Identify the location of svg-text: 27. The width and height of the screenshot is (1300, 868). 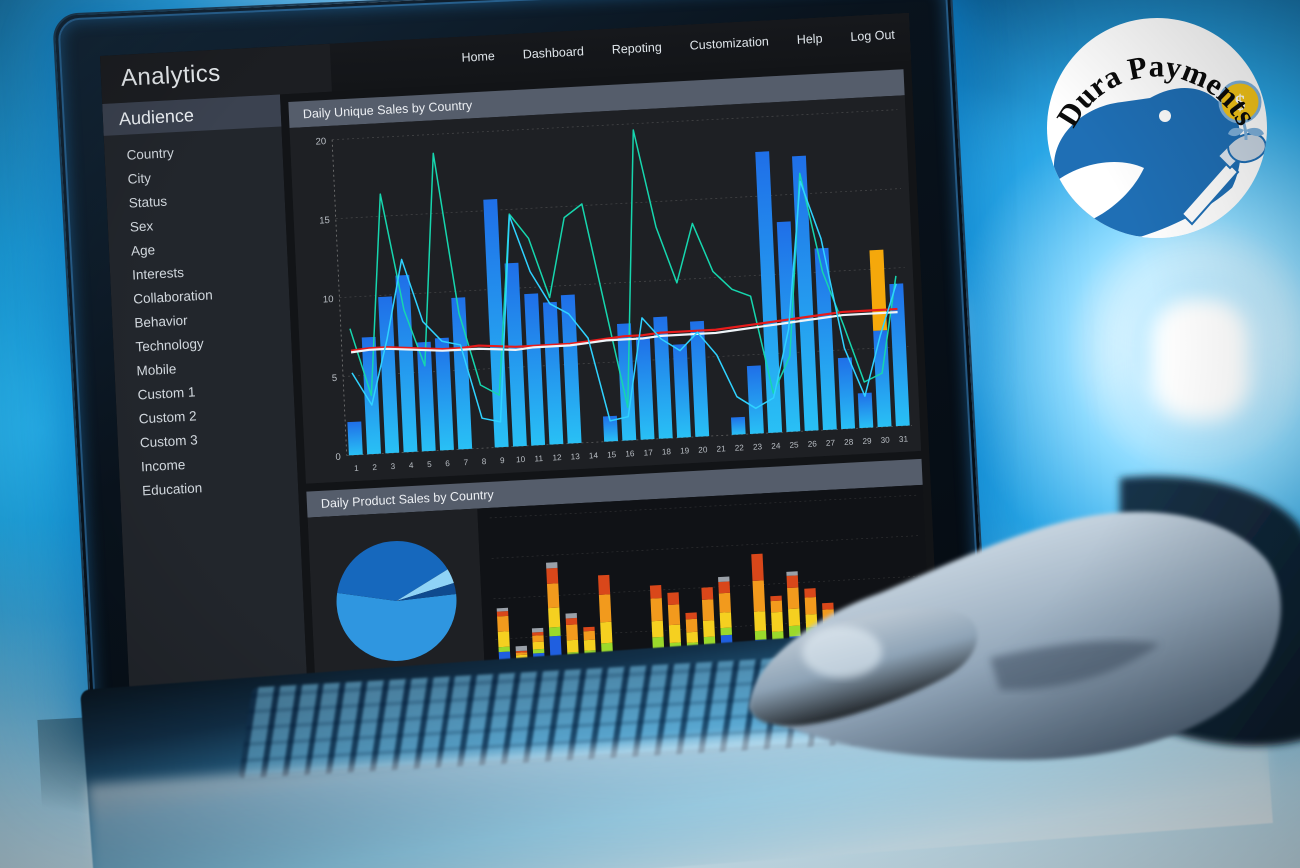
(831, 442).